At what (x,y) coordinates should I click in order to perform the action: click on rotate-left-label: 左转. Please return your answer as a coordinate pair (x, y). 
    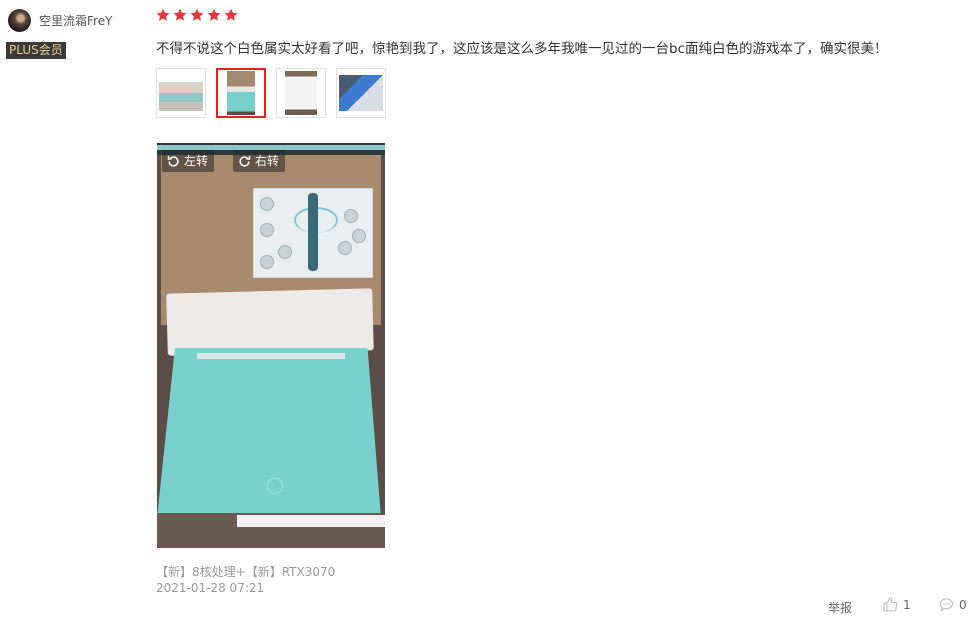
    Looking at the image, I should click on (196, 161).